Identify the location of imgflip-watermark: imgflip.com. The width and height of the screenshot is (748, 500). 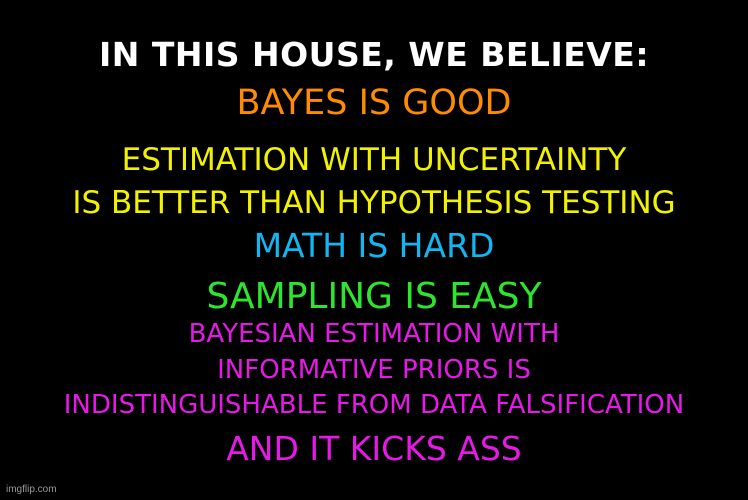
(31, 489).